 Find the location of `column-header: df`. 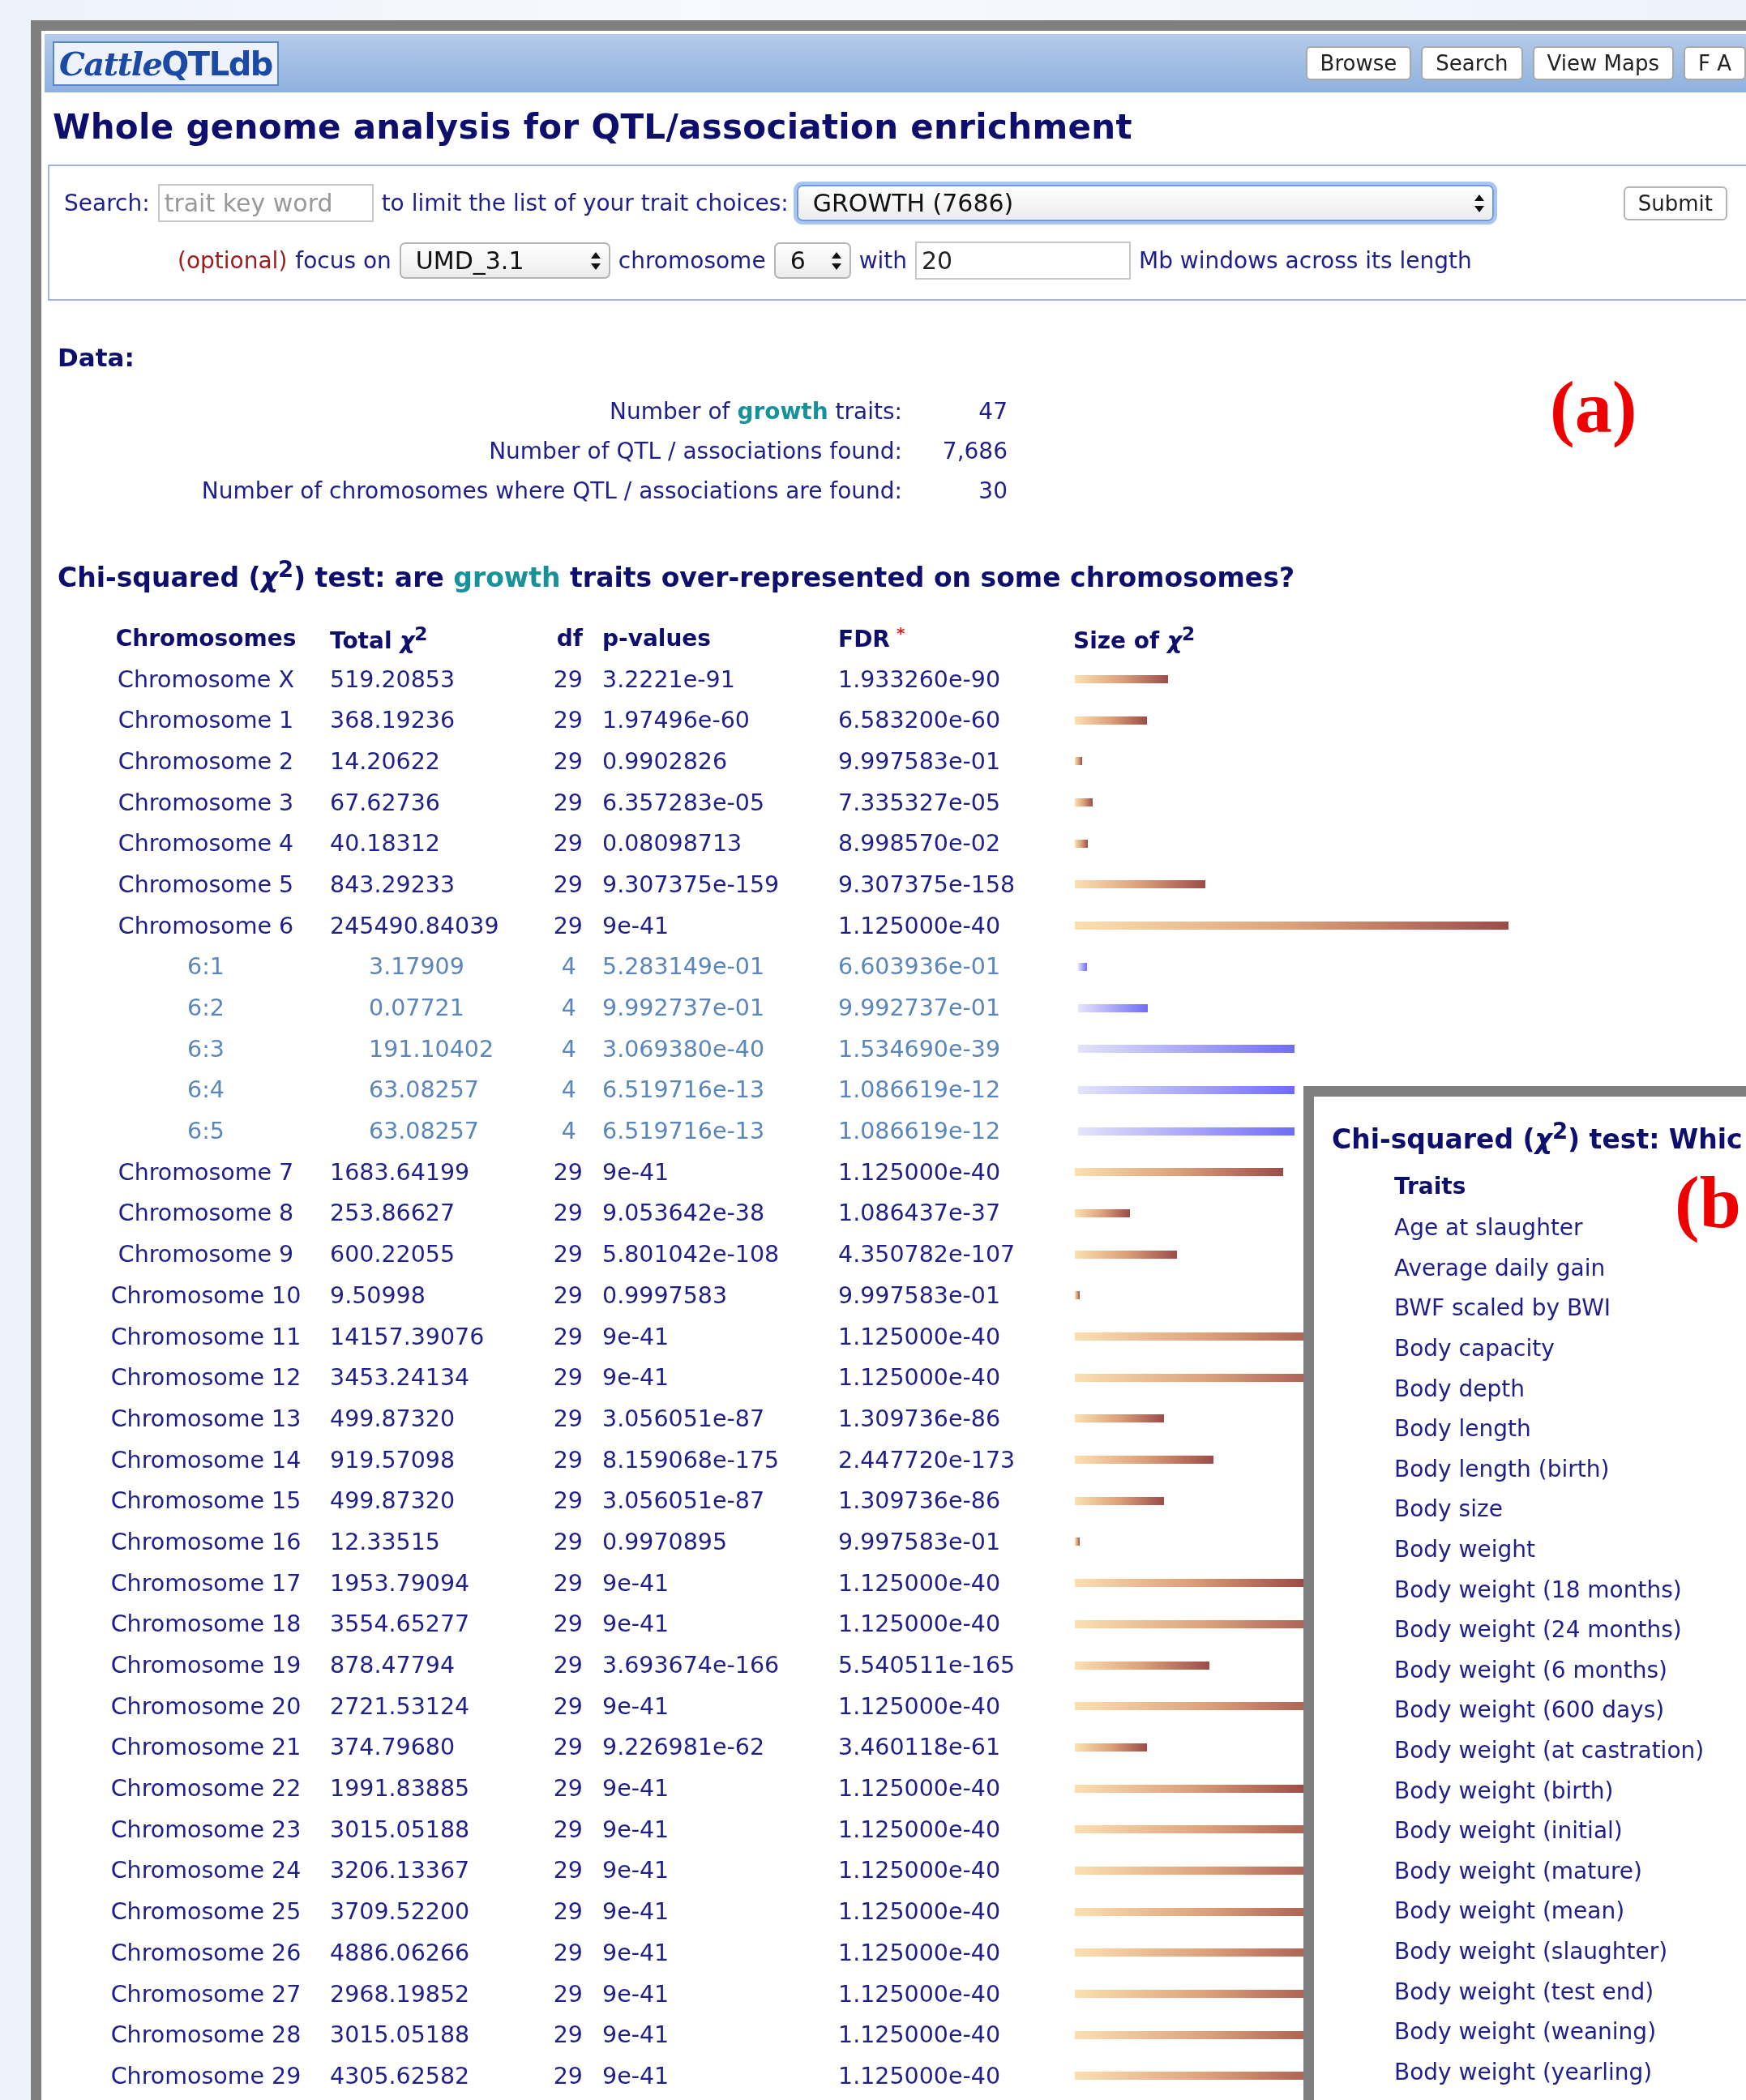

column-header: df is located at coordinates (569, 638).